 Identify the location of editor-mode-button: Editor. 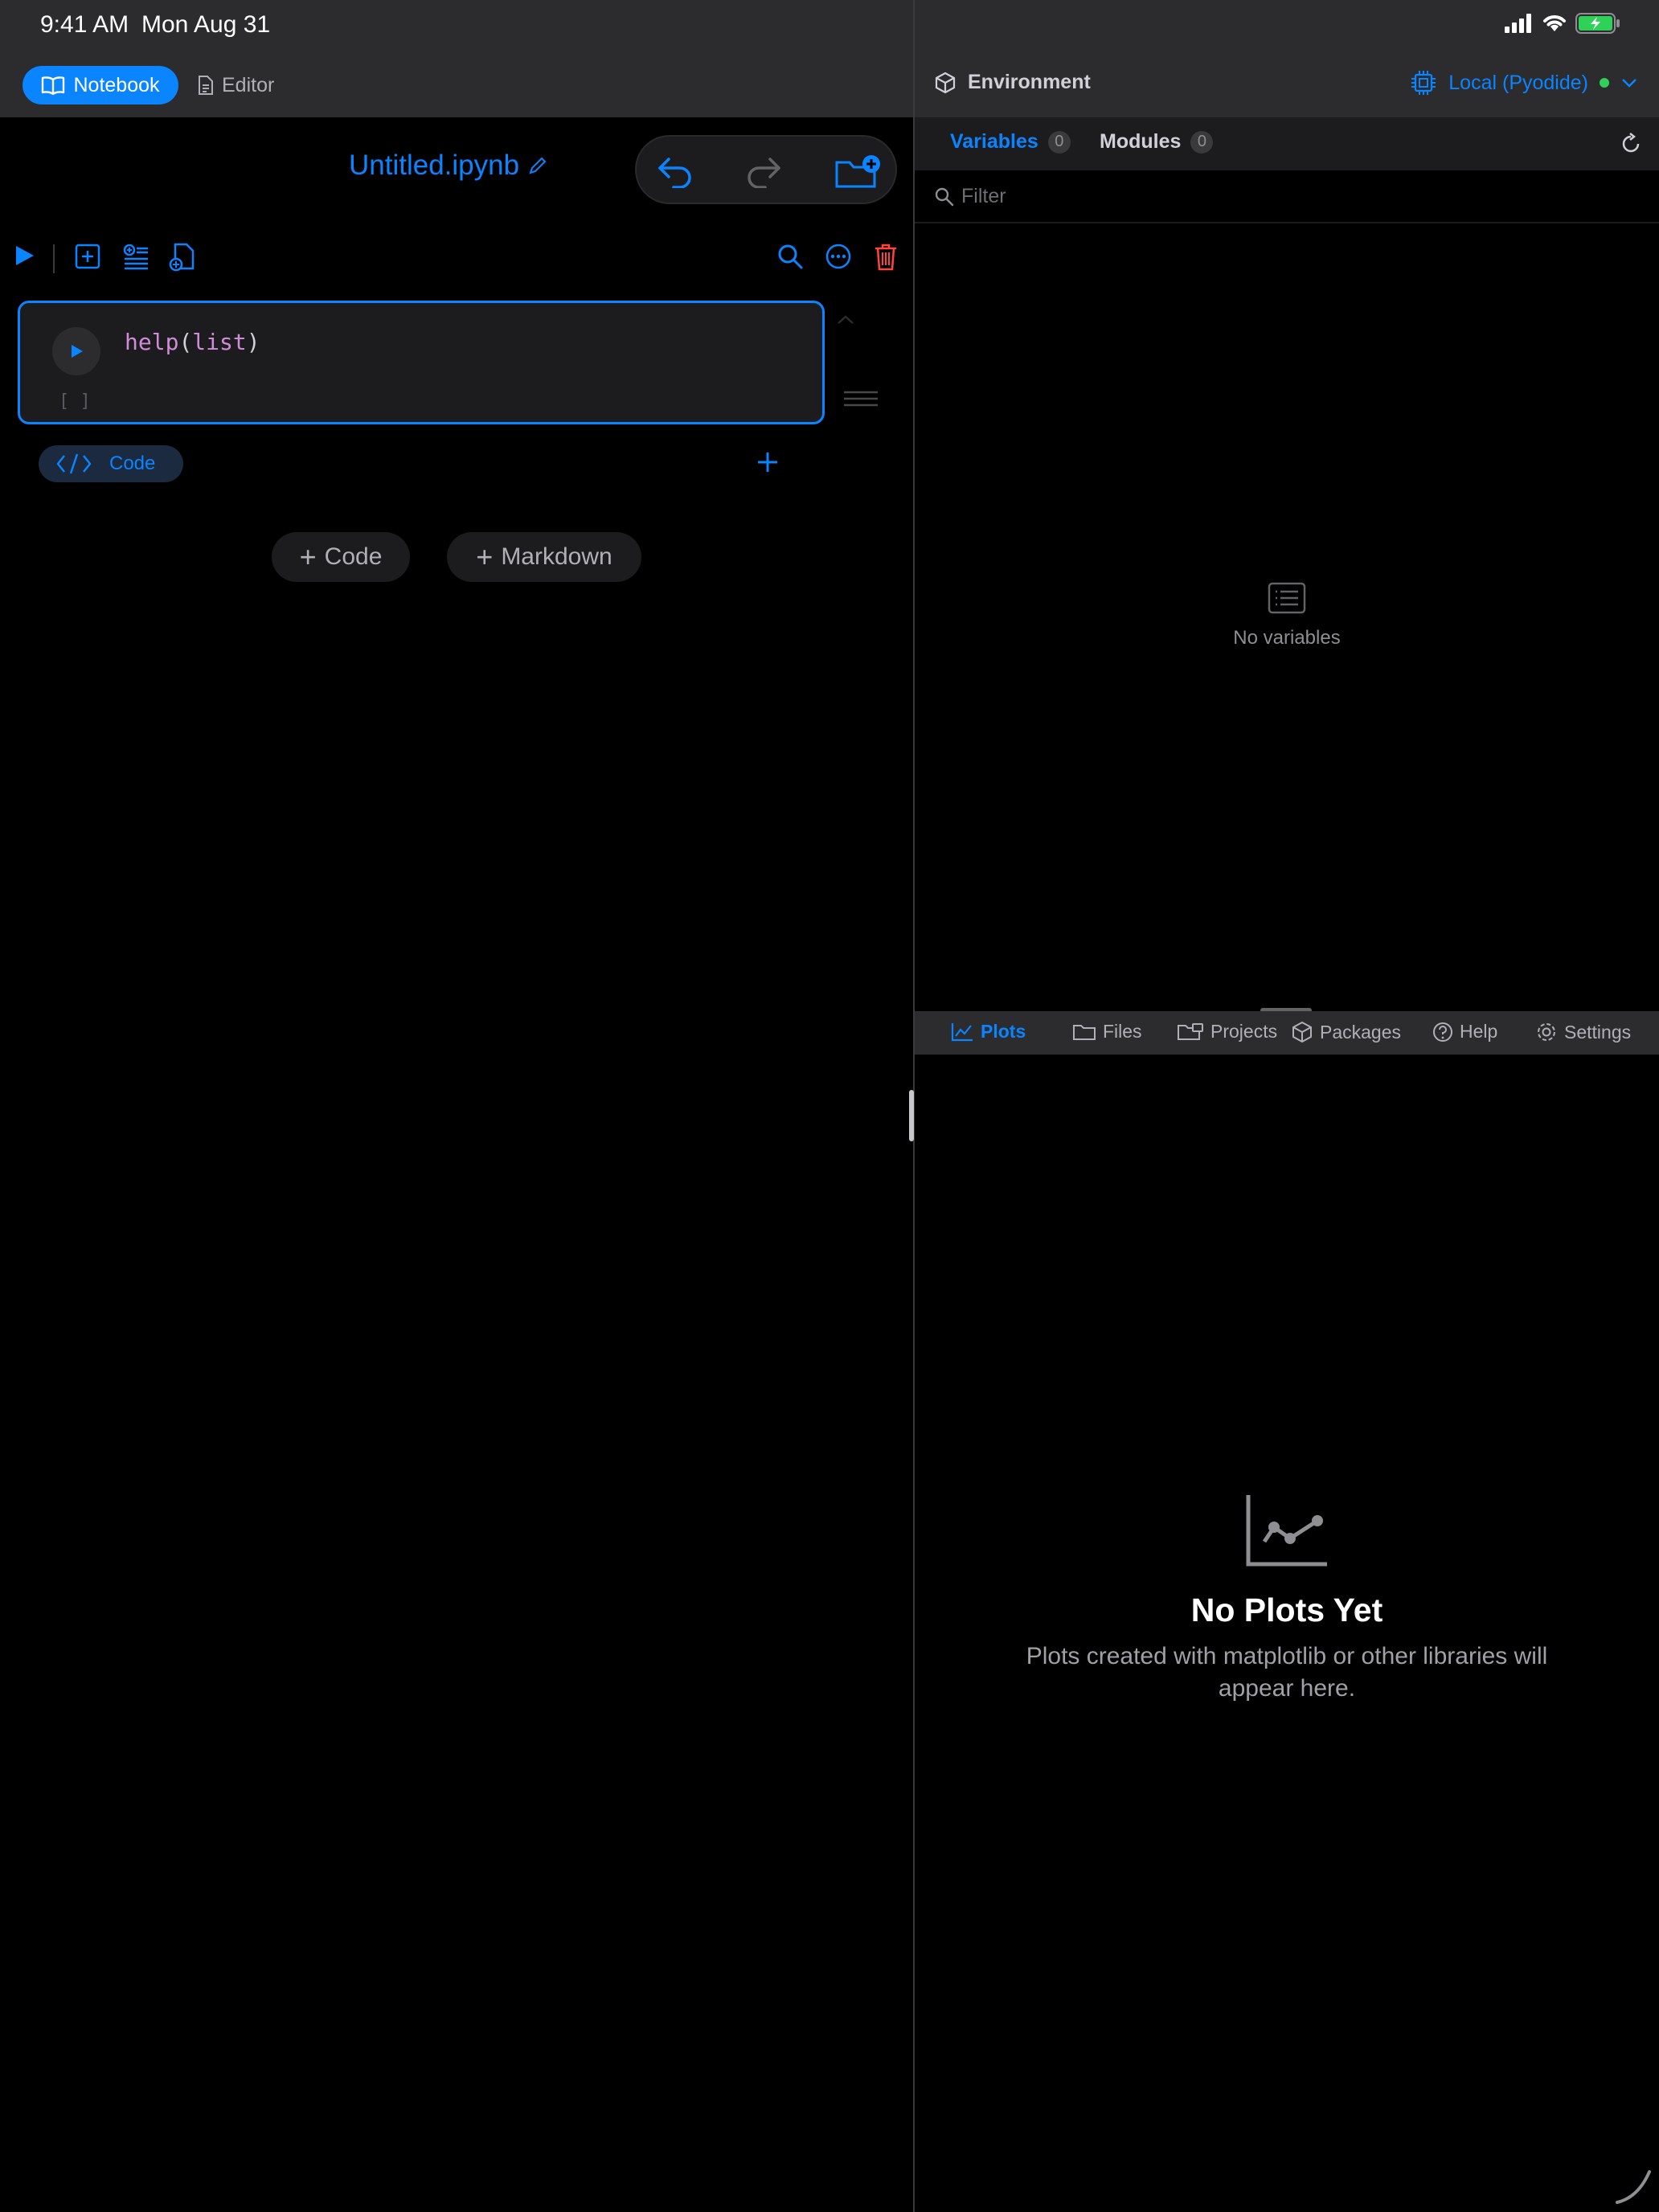
(236, 85).